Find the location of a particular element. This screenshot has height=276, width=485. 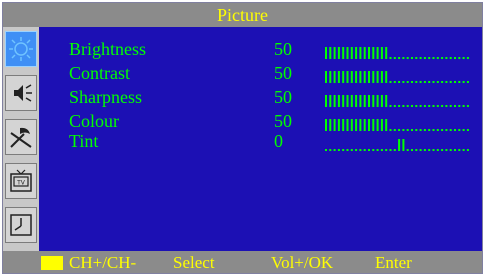

speaker-icon is located at coordinates (23, 93).